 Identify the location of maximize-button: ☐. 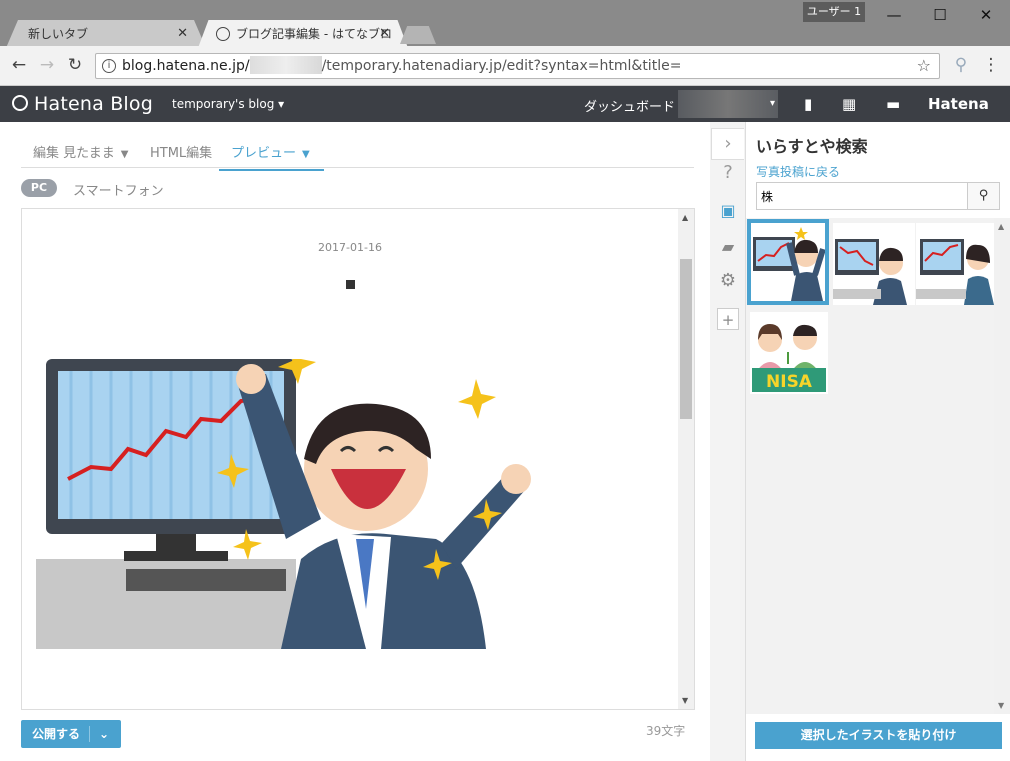
(940, 15).